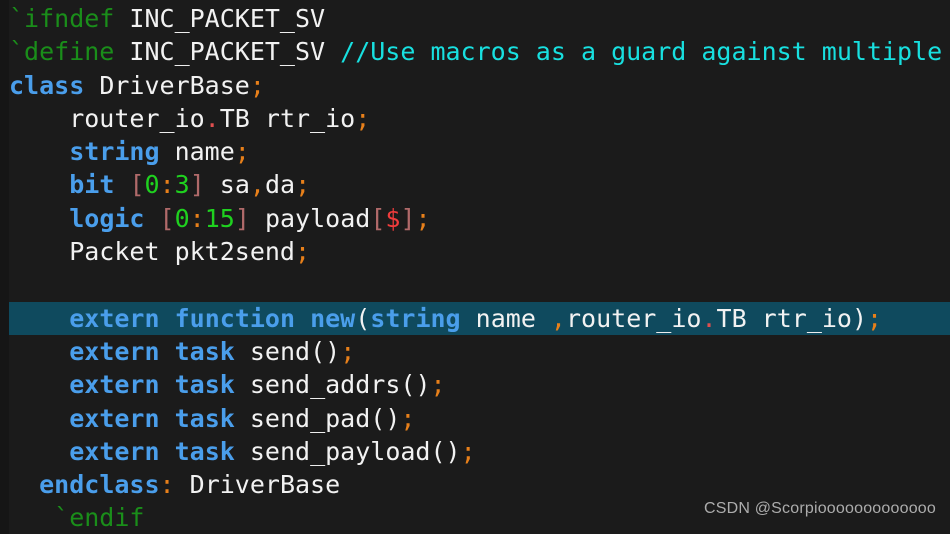 The height and width of the screenshot is (534, 950). Describe the element at coordinates (4, 267) in the screenshot. I see `editor-gutter-strip` at that location.